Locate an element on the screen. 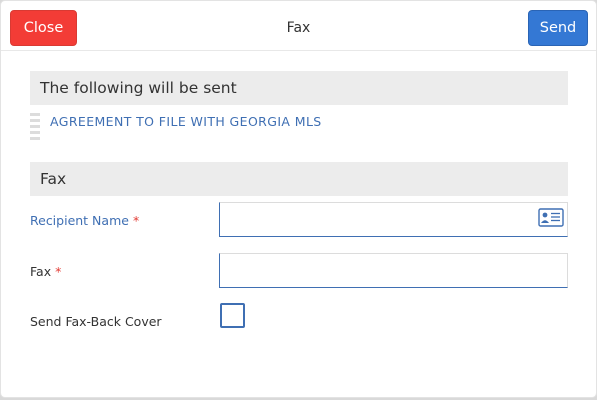 This screenshot has height=400, width=597. recipient-name-label: Recipient Name * is located at coordinates (84, 220).